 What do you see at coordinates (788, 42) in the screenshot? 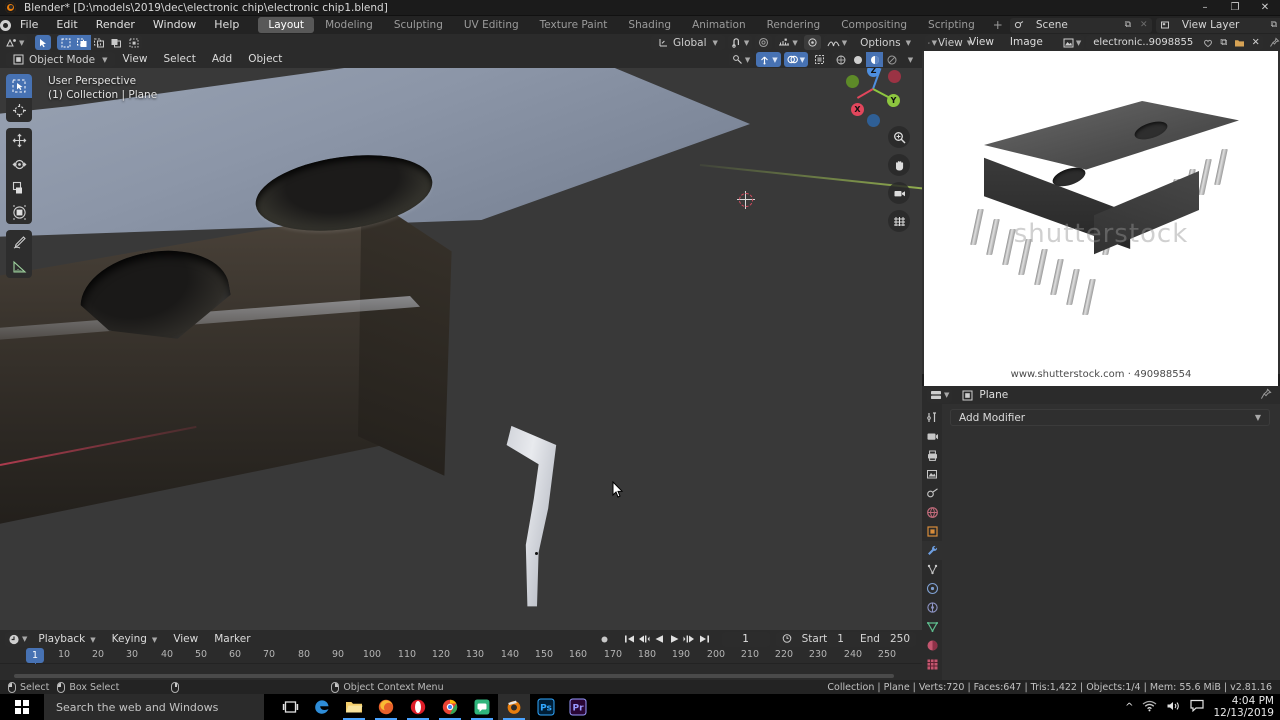
I see `snap-settings-button: ▼` at bounding box center [788, 42].